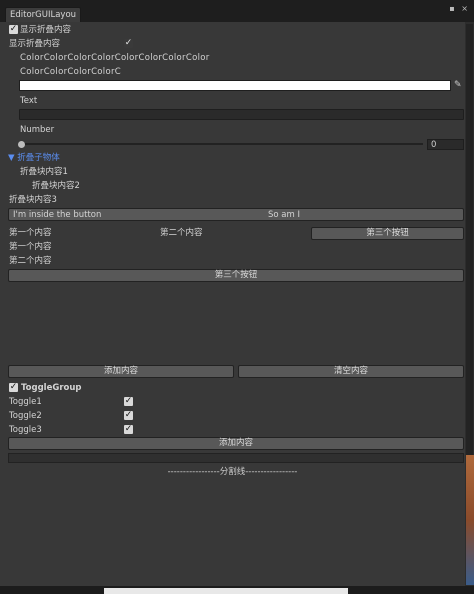 The image size is (474, 594). What do you see at coordinates (35, 44) in the screenshot?
I see `show-fold-label: 显示折叠内容` at bounding box center [35, 44].